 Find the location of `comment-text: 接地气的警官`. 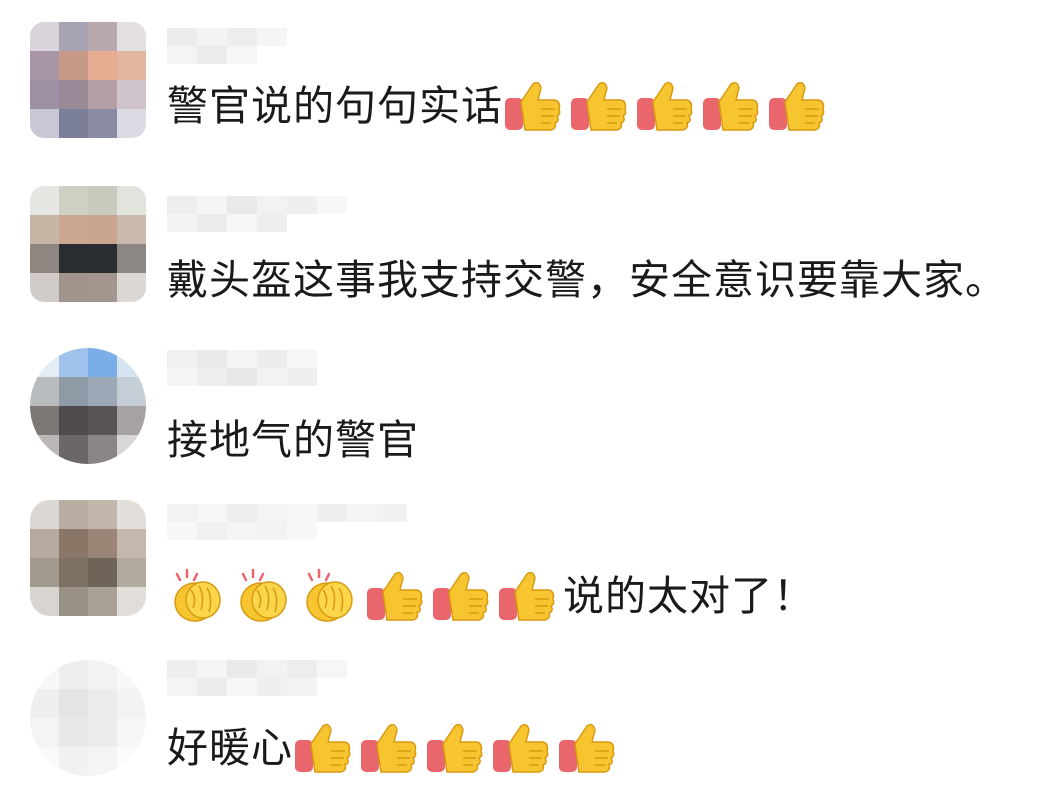

comment-text: 接地气的警官 is located at coordinates (293, 440).